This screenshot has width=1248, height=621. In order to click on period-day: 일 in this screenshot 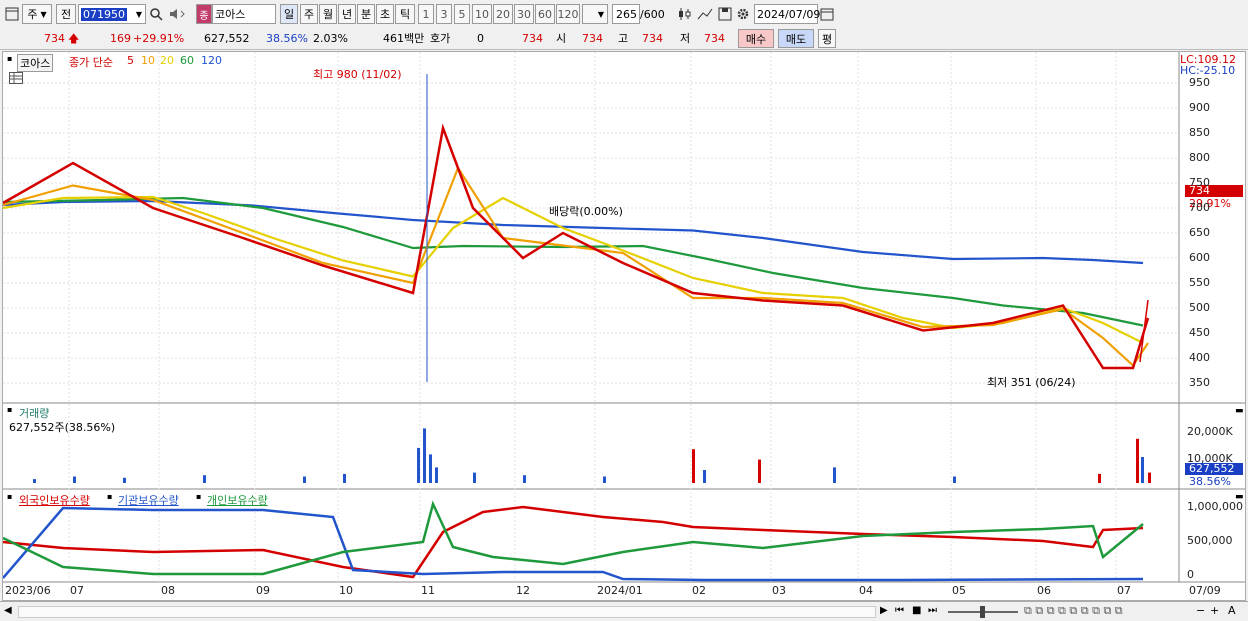, I will do `click(289, 14)`.